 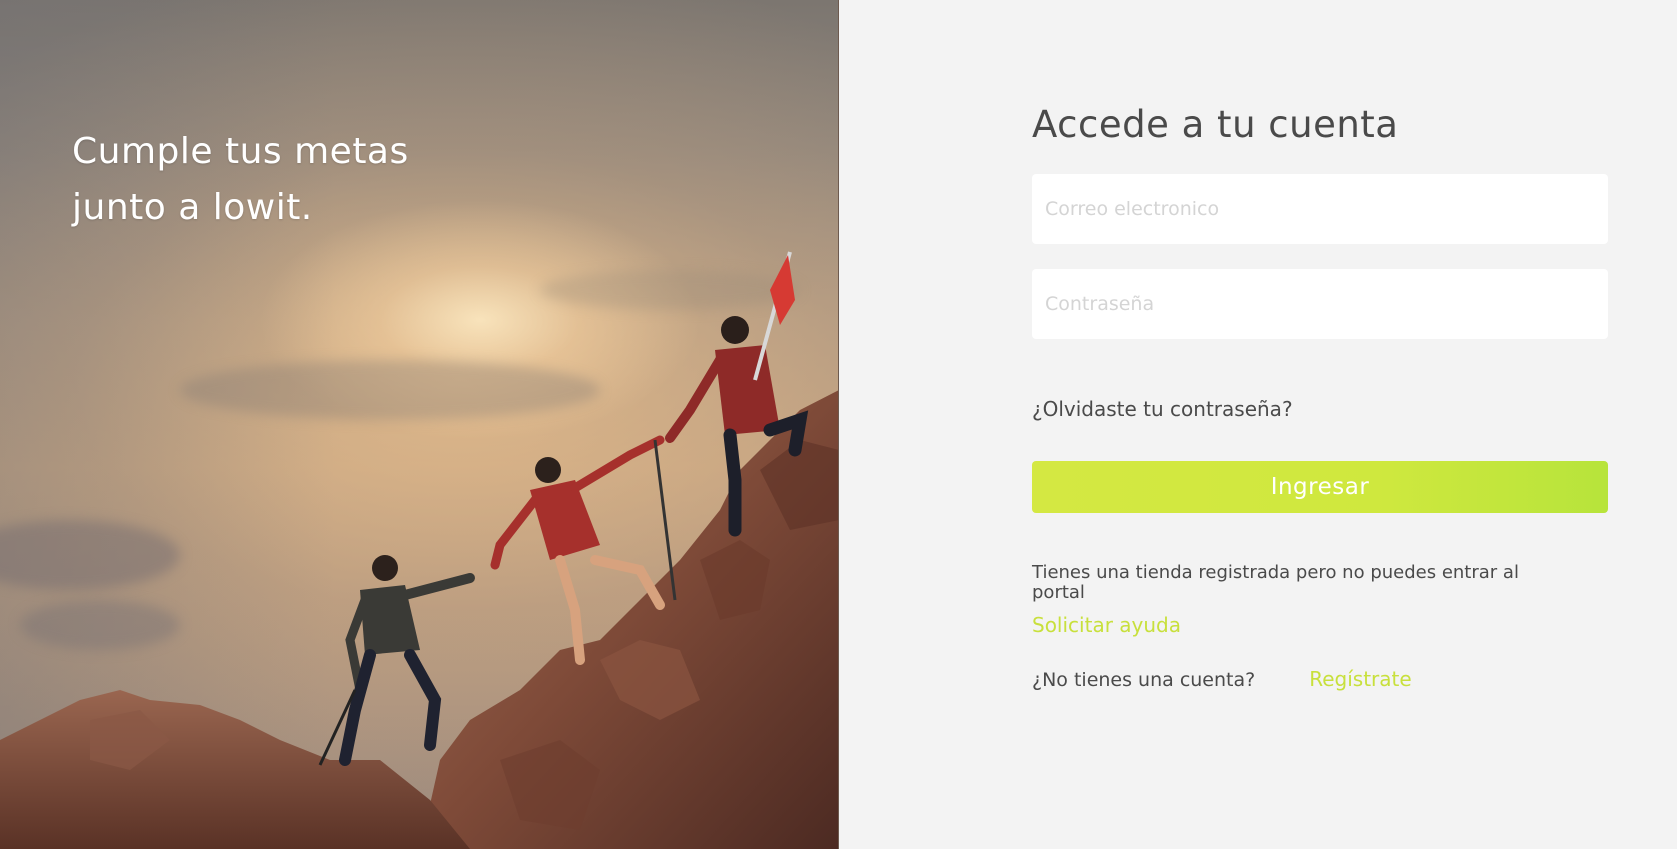 I want to click on hero-tagline-line-1: Cumple tus metas, so click(x=240, y=151).